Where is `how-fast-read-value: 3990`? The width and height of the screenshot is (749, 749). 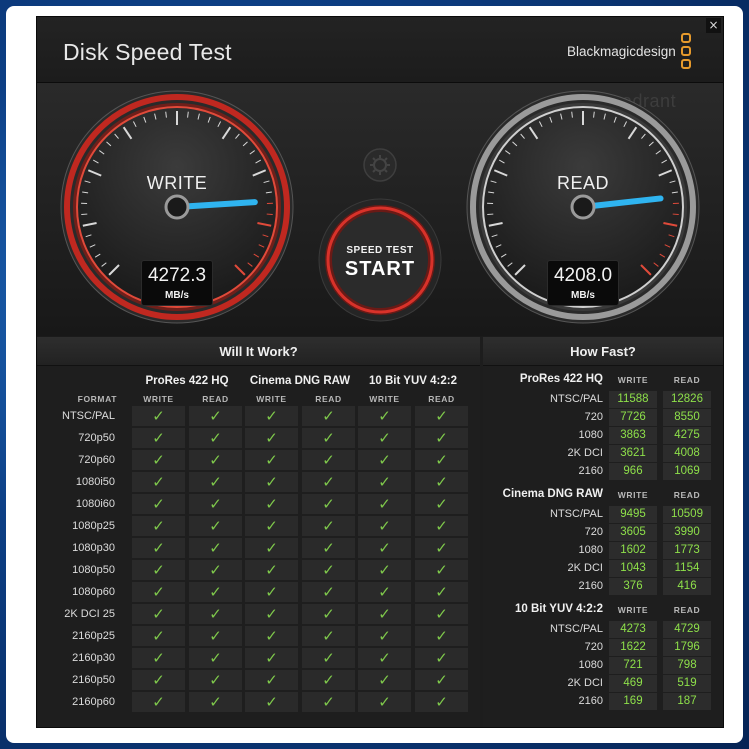 how-fast-read-value: 3990 is located at coordinates (687, 532).